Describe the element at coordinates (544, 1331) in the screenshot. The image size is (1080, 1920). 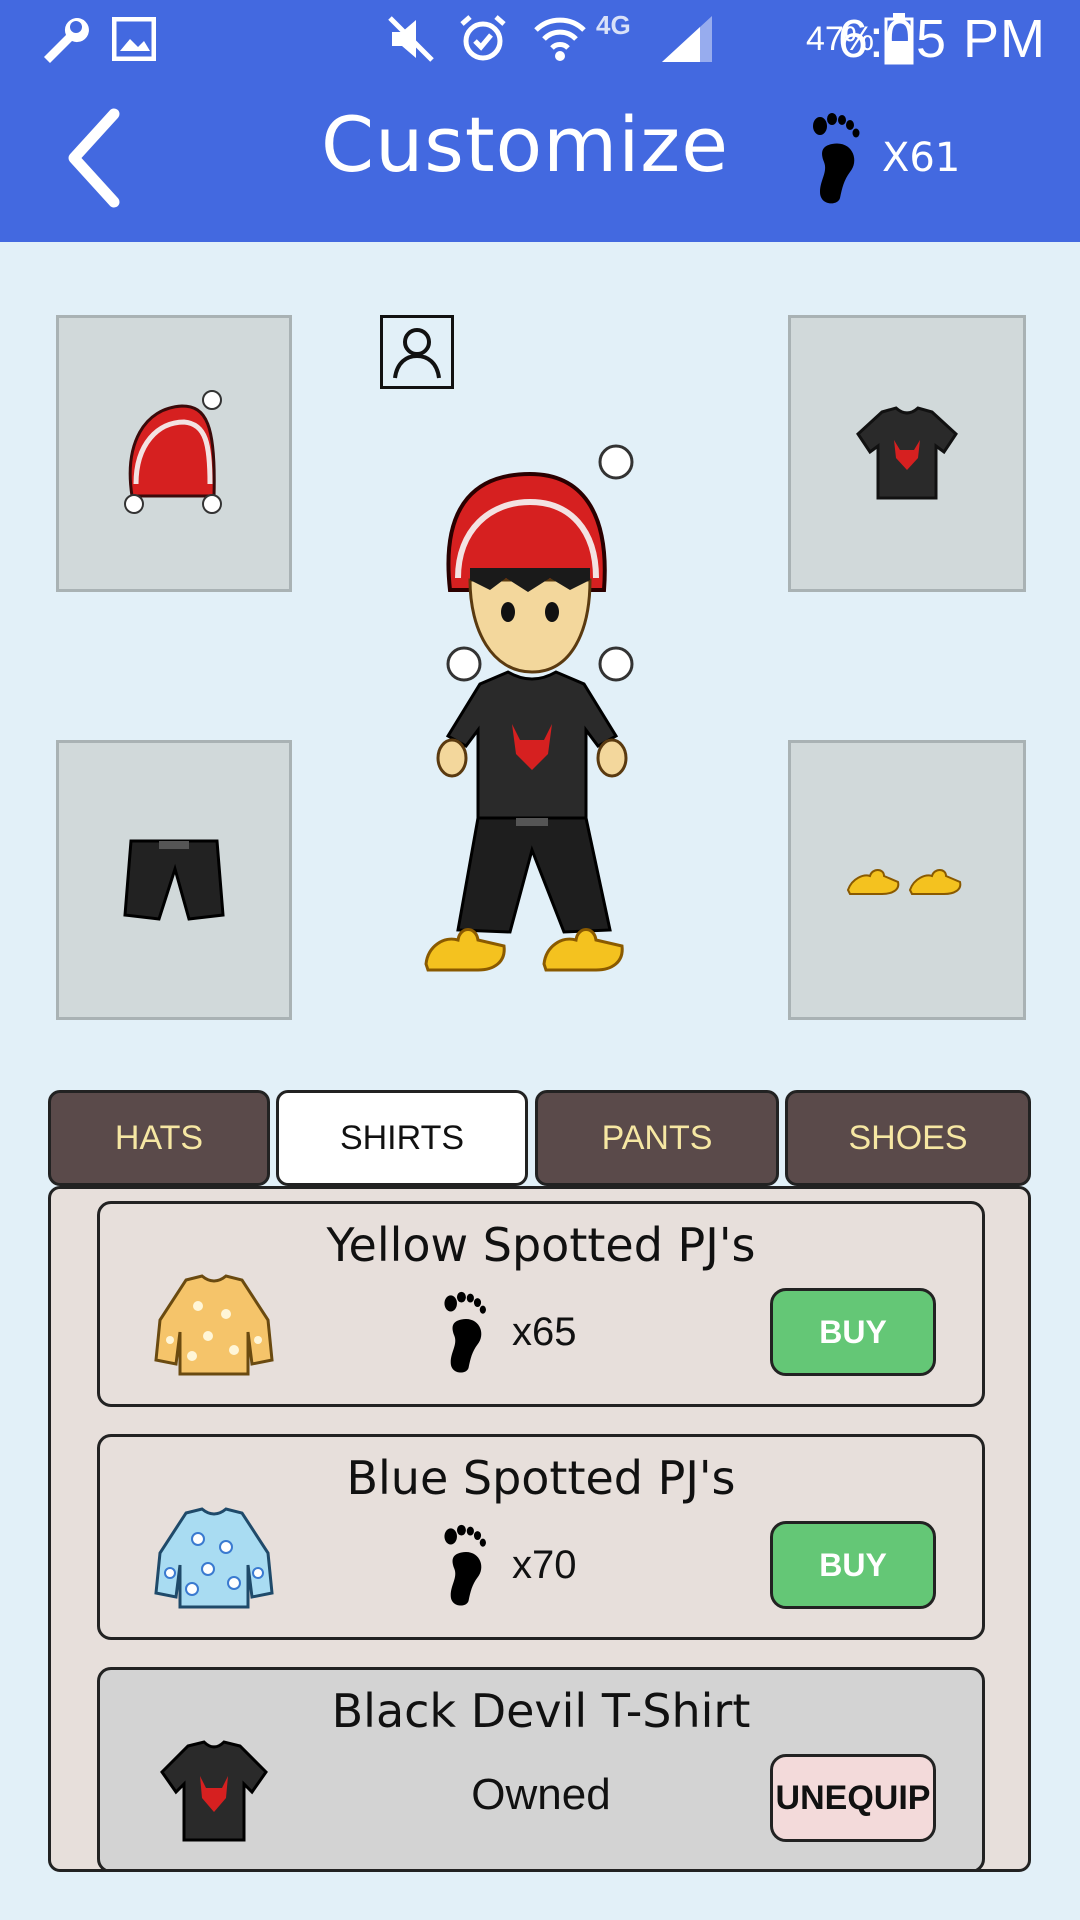
I see `price-value: x65` at that location.